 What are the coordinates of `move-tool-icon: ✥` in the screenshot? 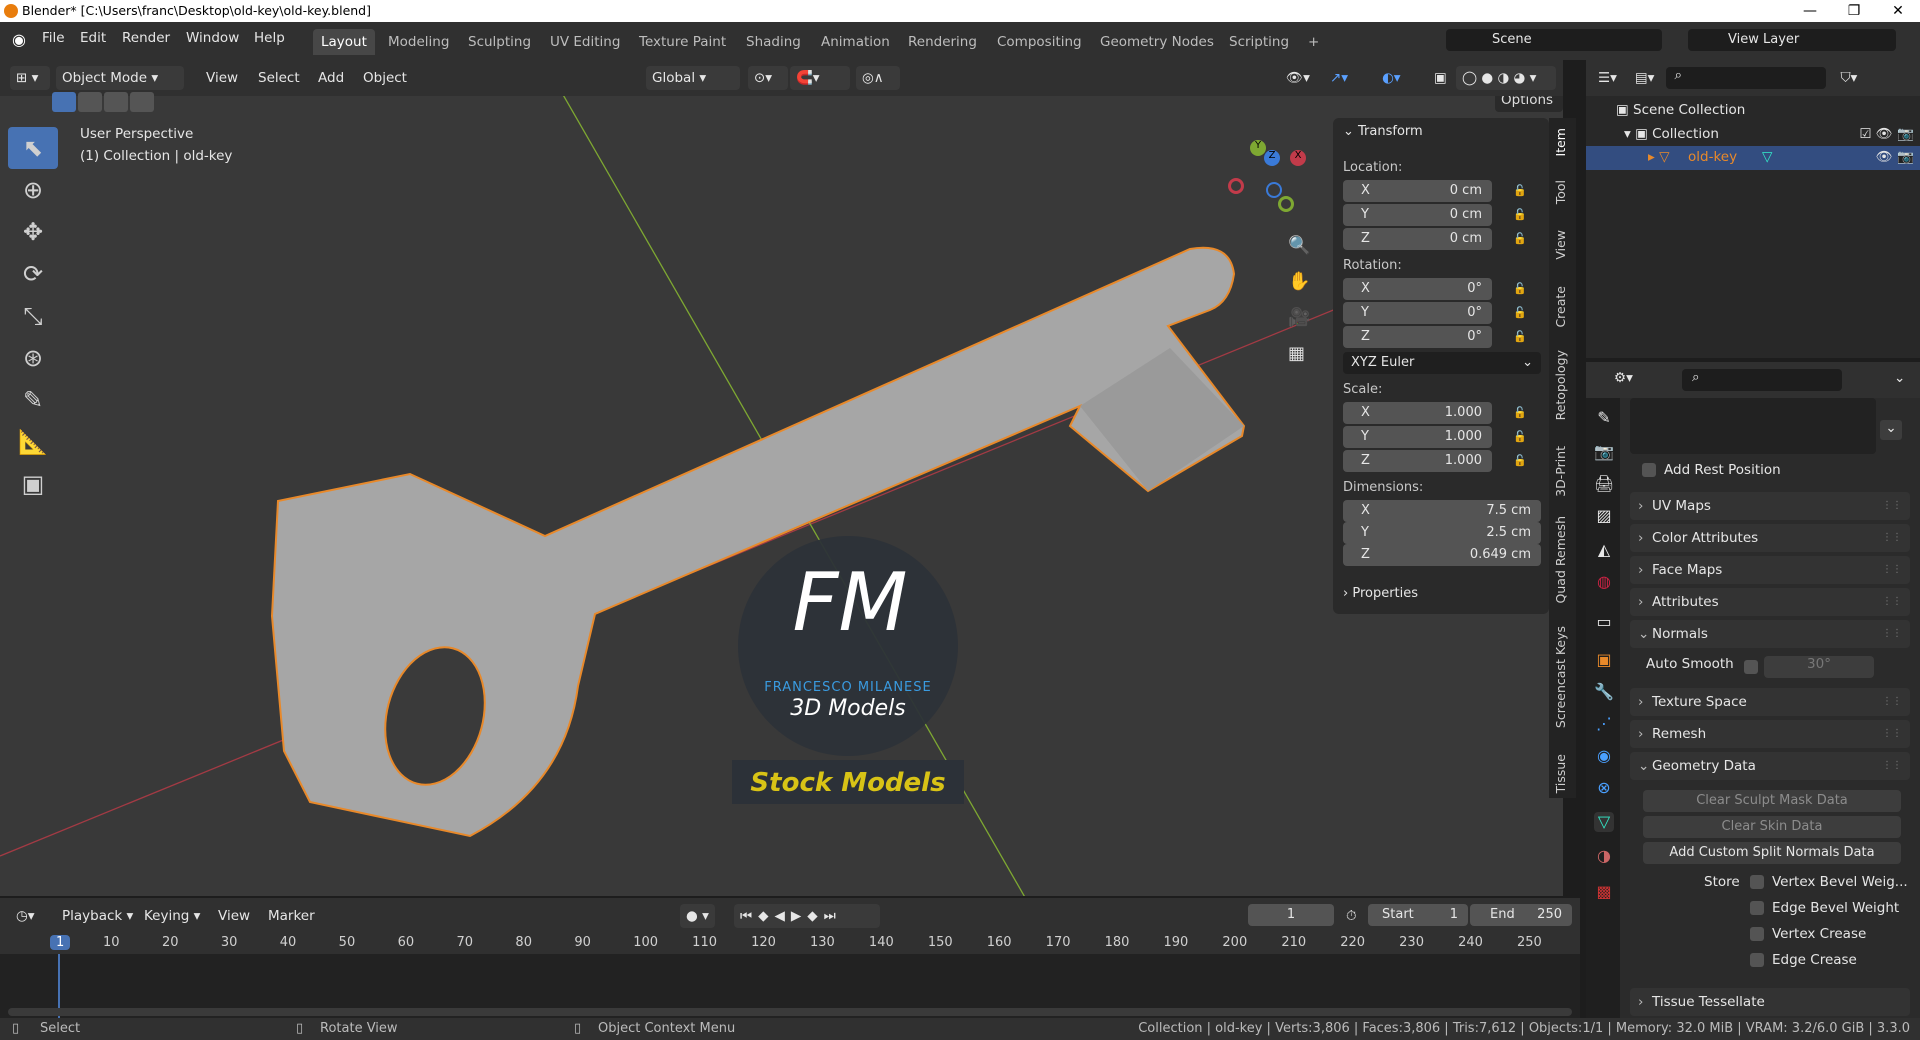 It's located at (33, 232).